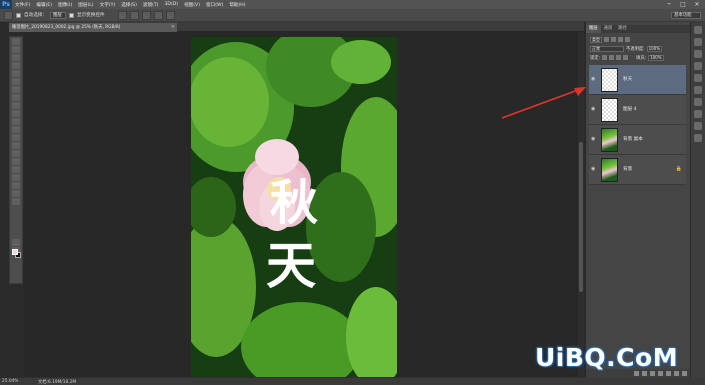  Describe the element at coordinates (605, 57) in the screenshot. I see `lock-transparent-icon` at that location.